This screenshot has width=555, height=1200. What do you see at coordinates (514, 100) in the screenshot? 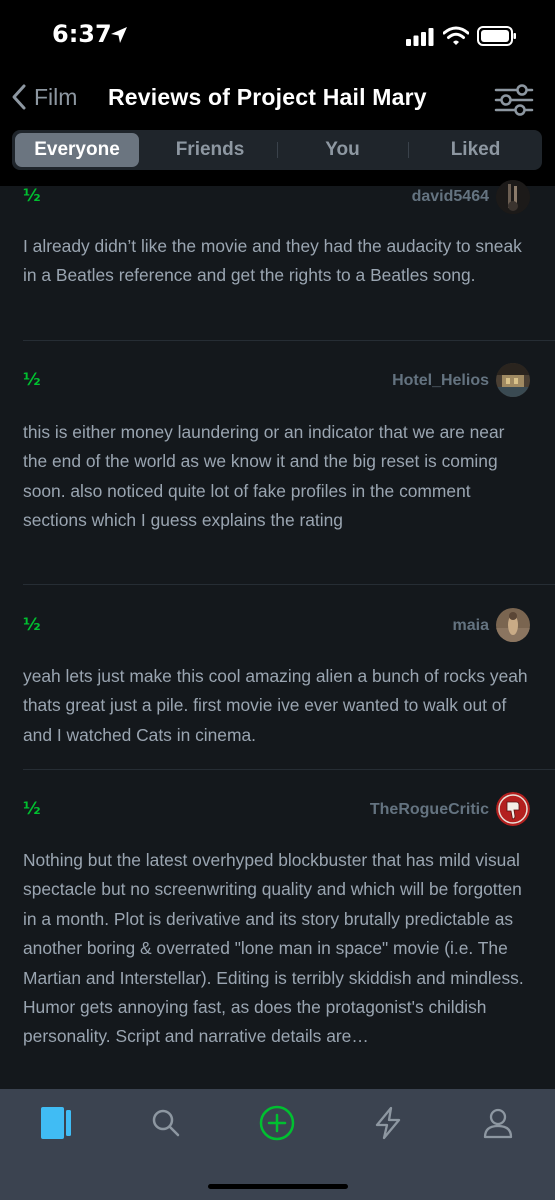
I see `filter-sliders-icon` at bounding box center [514, 100].